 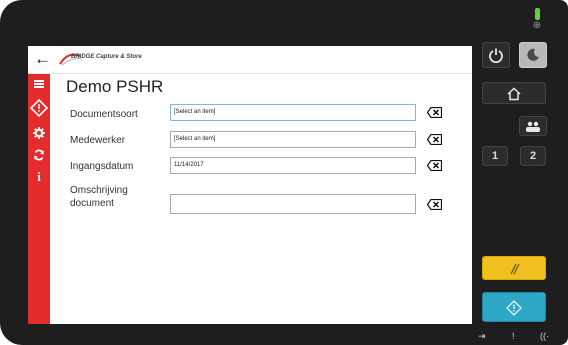 What do you see at coordinates (293, 112) in the screenshot?
I see `documentsoort-select: [Select an item]` at bounding box center [293, 112].